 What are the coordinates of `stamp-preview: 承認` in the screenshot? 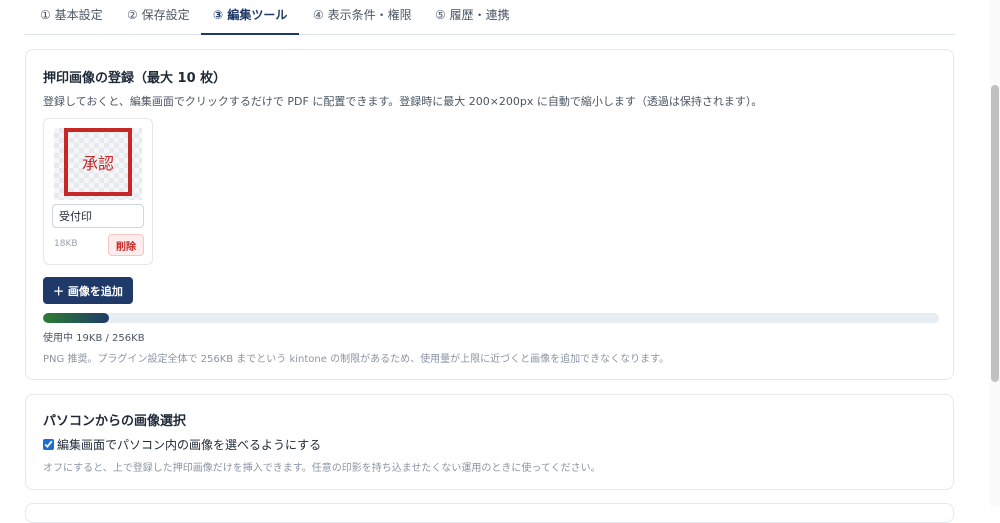 It's located at (98, 164).